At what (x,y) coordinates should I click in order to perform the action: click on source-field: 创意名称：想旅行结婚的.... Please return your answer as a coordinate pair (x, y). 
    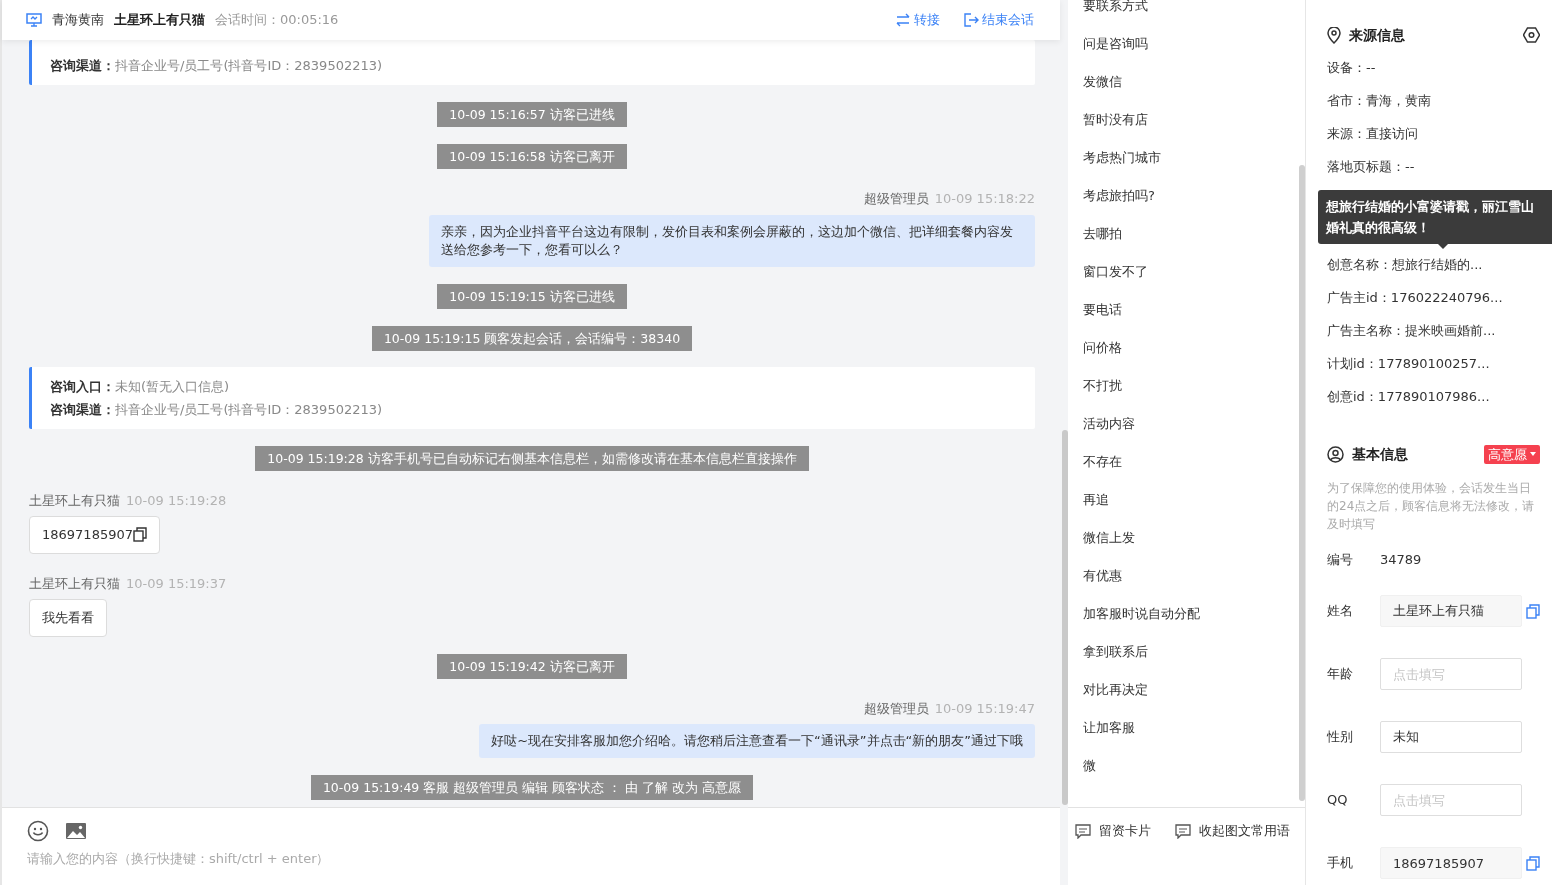
    Looking at the image, I should click on (1439, 264).